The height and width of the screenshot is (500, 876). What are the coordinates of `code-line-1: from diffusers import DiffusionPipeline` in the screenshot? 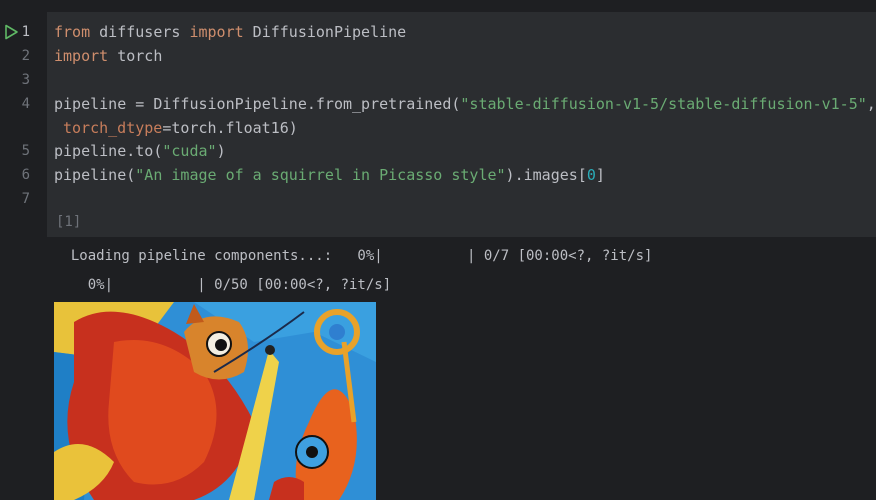 It's located at (230, 32).